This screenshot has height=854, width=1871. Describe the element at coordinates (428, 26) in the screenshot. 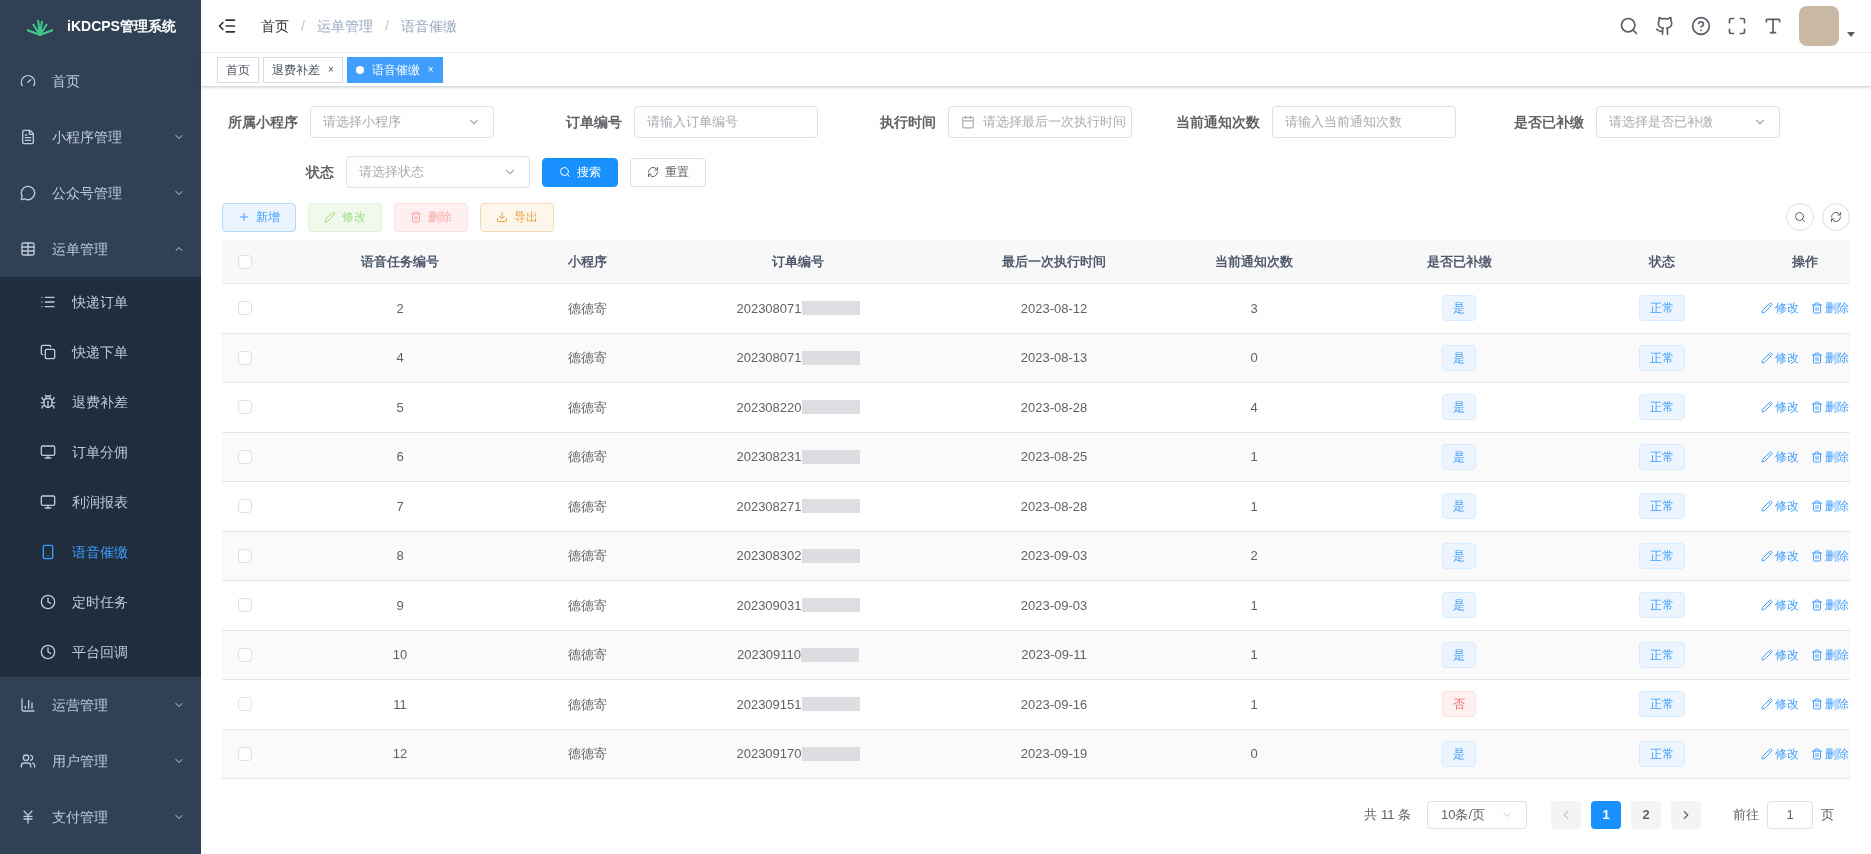

I see `breadcrumb-item: 语音催缴` at that location.